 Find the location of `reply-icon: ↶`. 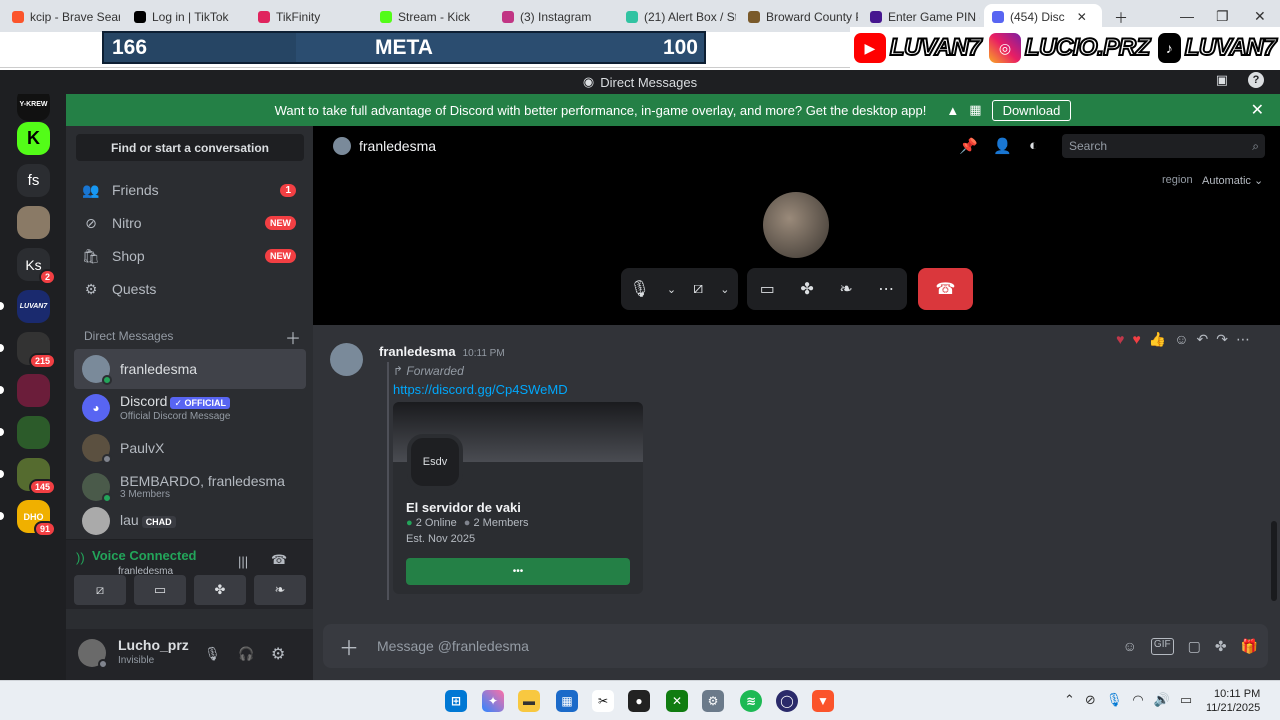

reply-icon: ↶ is located at coordinates (1203, 339).